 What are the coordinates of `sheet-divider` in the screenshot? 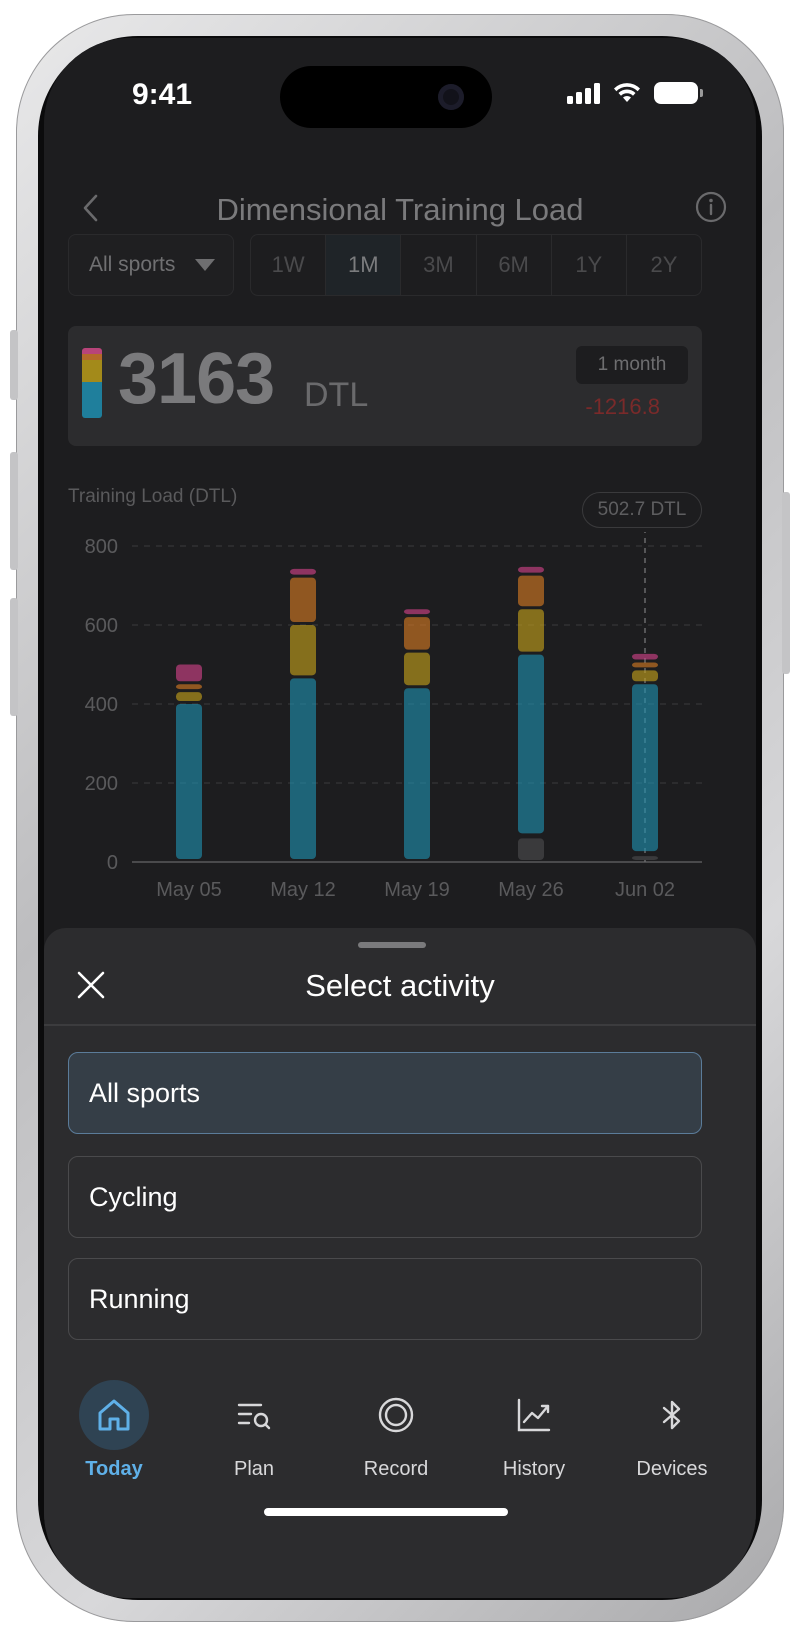 It's located at (400, 1025).